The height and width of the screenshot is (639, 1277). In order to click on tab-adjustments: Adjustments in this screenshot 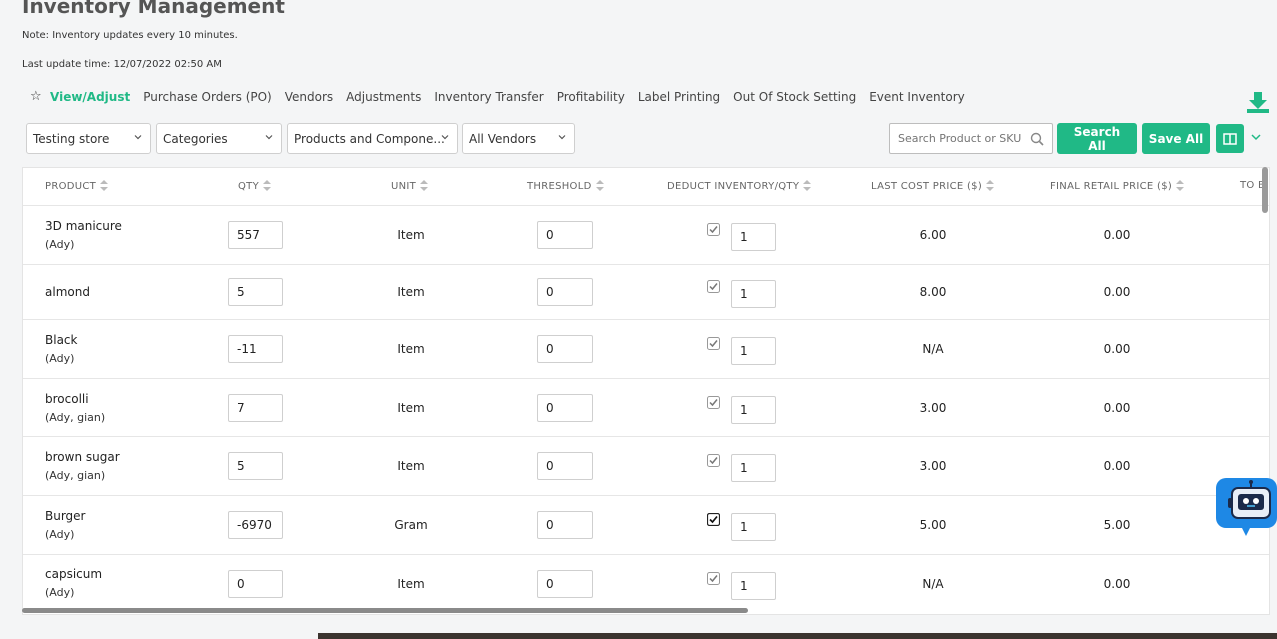, I will do `click(383, 97)`.